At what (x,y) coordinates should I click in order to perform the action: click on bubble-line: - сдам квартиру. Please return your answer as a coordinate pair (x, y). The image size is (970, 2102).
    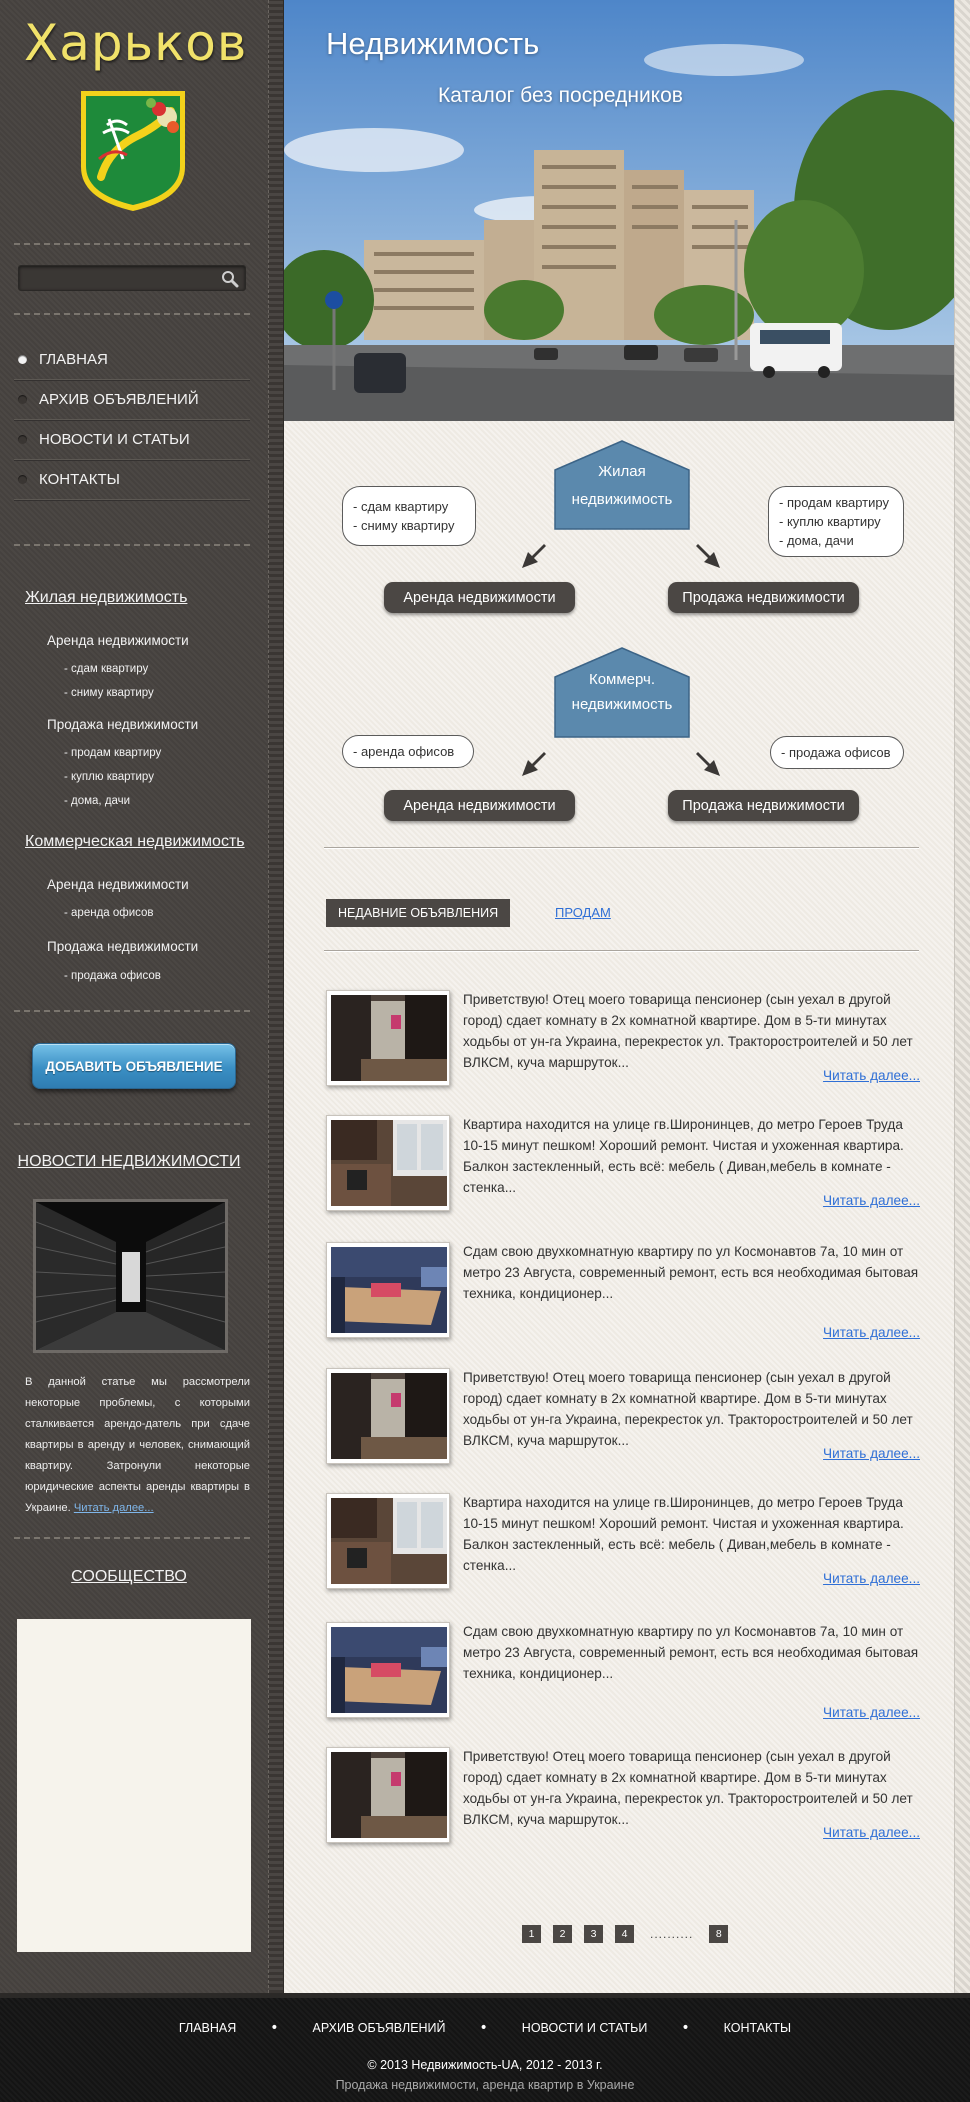
    Looking at the image, I should click on (401, 506).